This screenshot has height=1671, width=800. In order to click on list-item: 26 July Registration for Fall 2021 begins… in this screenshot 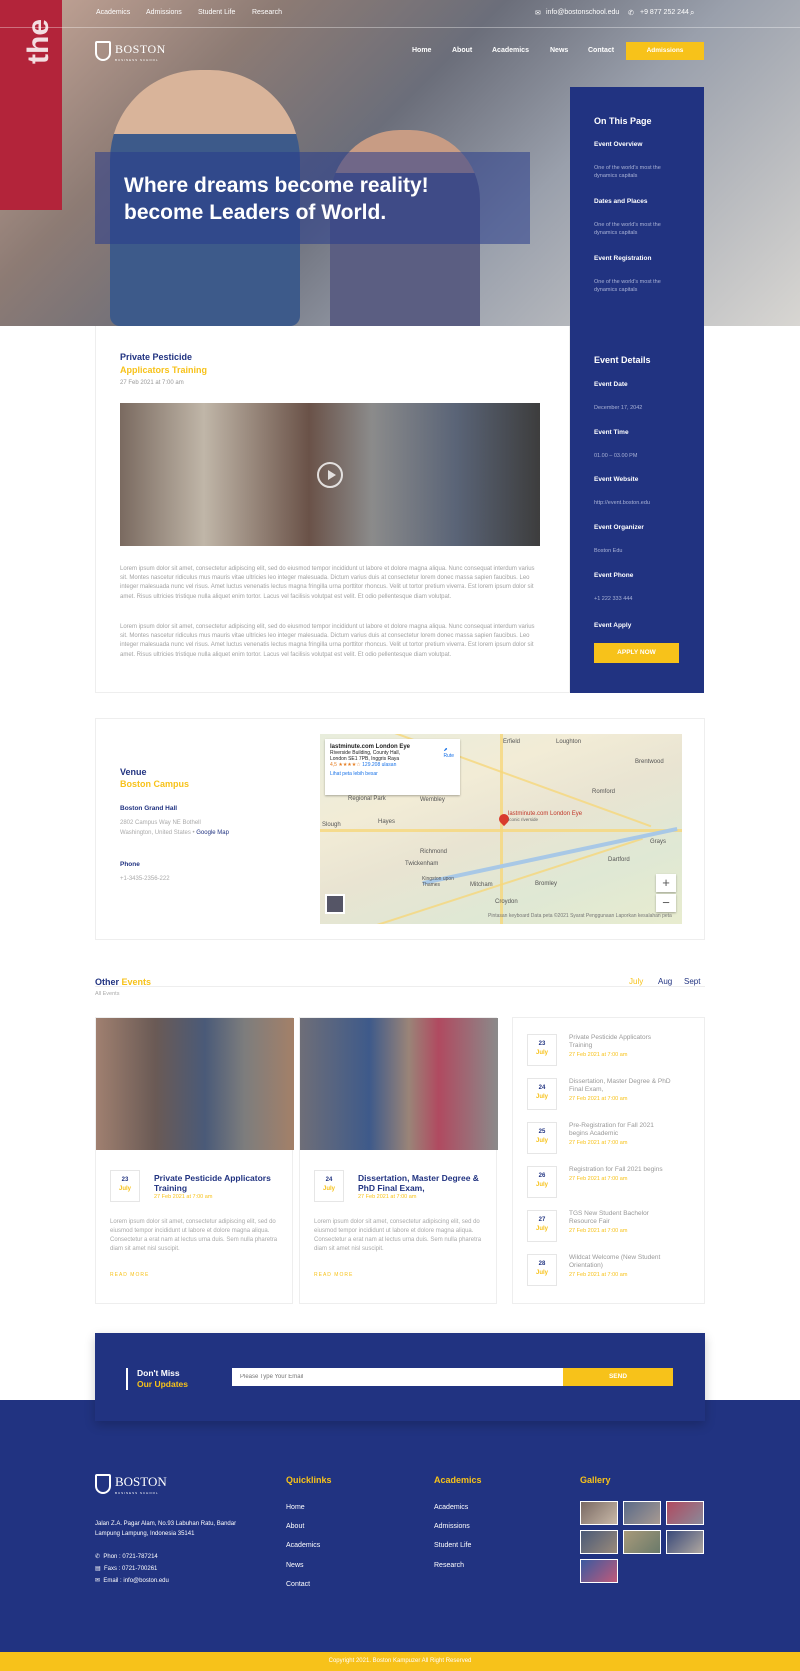, I will do `click(609, 1188)`.